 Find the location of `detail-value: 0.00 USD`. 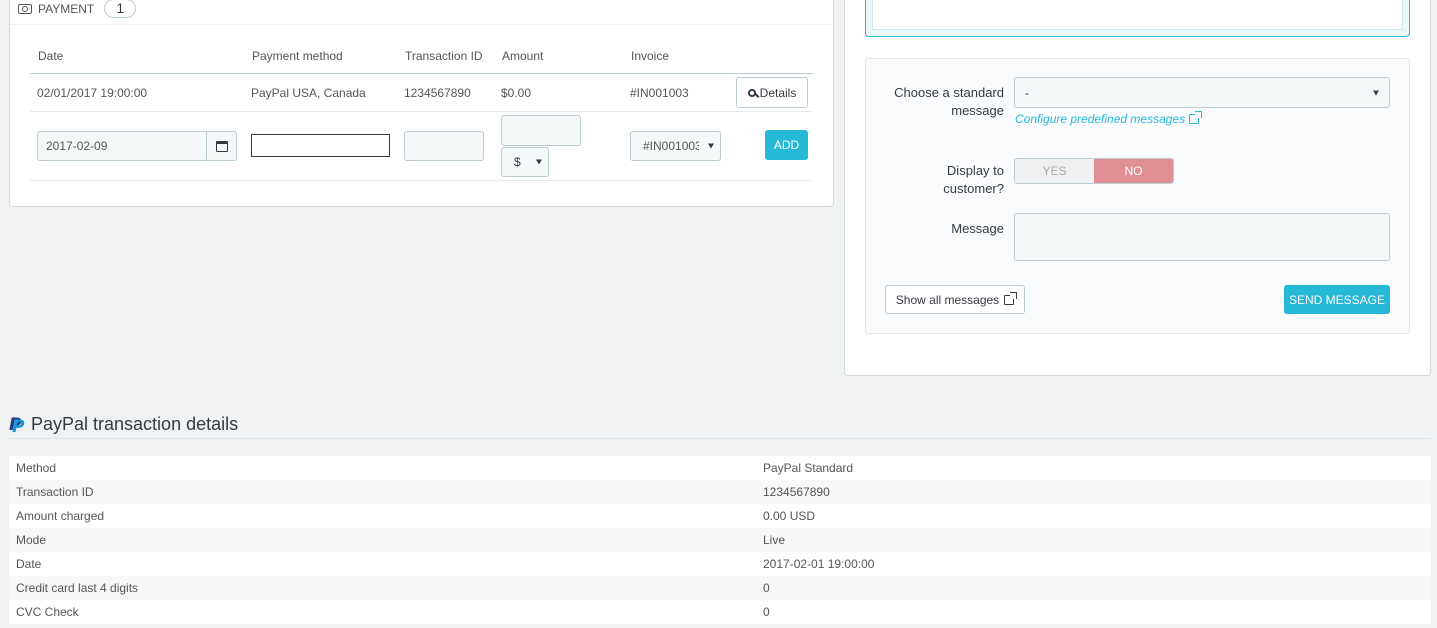

detail-value: 0.00 USD is located at coordinates (789, 516).